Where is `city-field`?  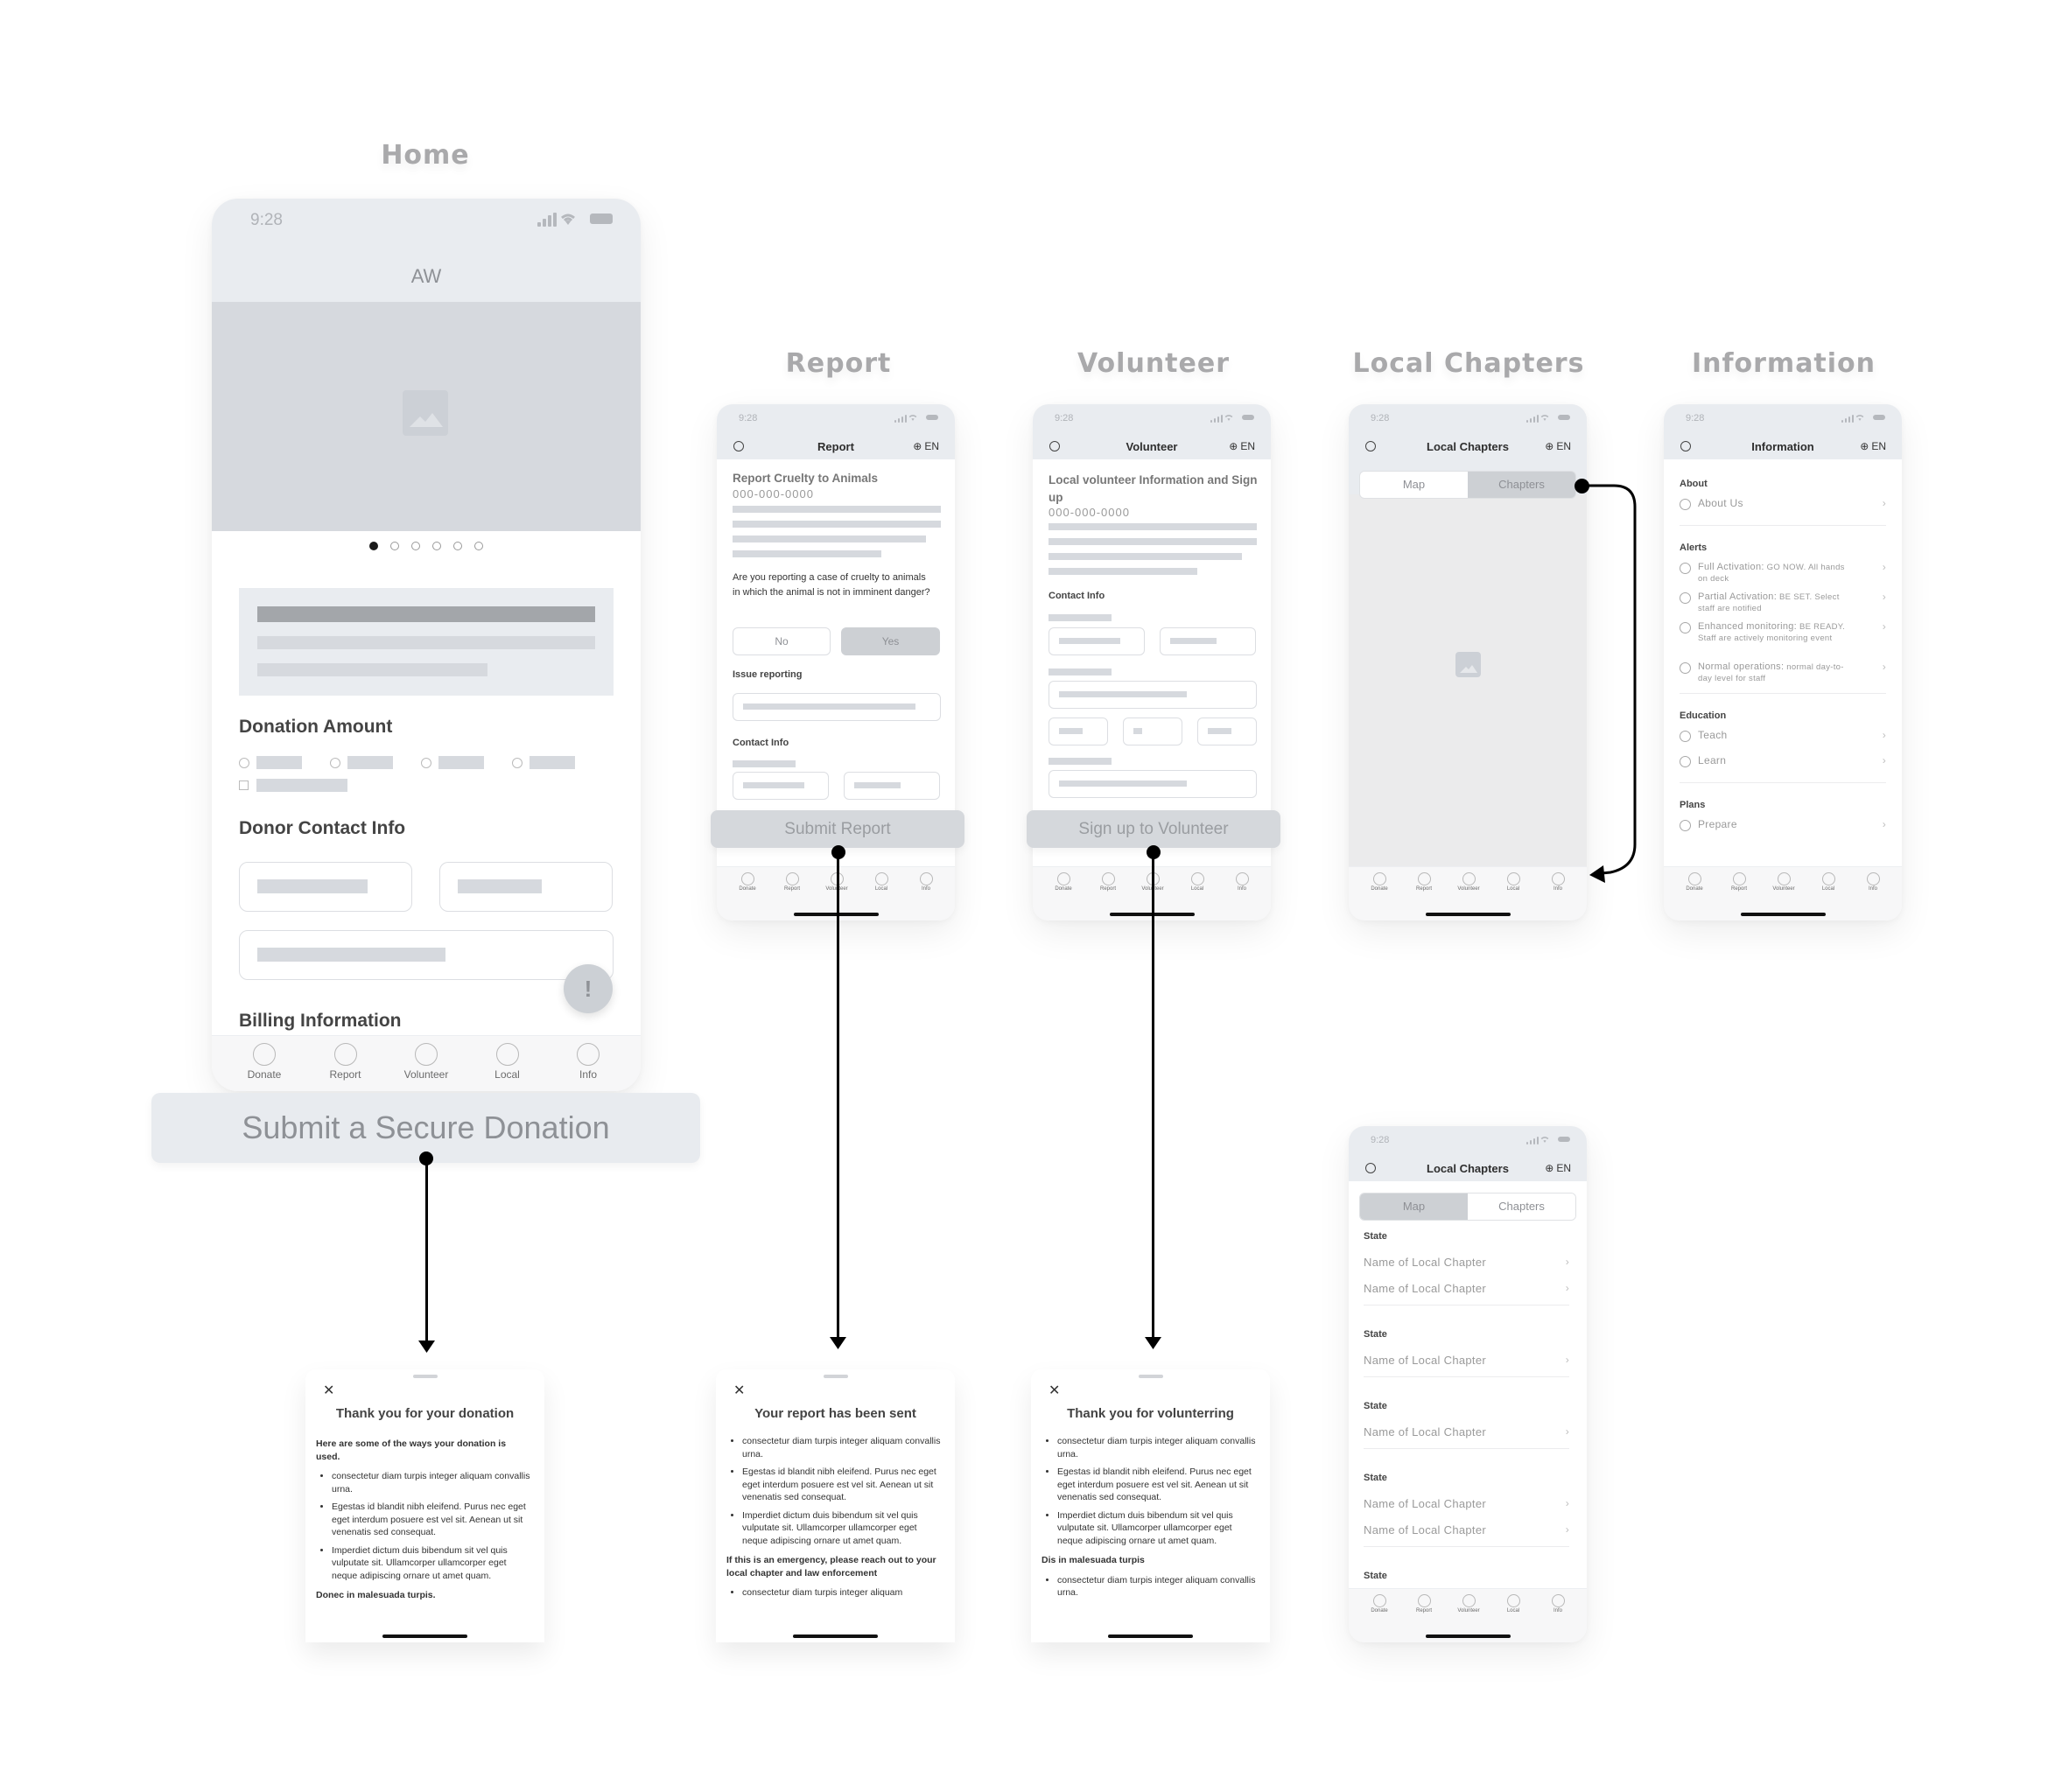
city-field is located at coordinates (1078, 732).